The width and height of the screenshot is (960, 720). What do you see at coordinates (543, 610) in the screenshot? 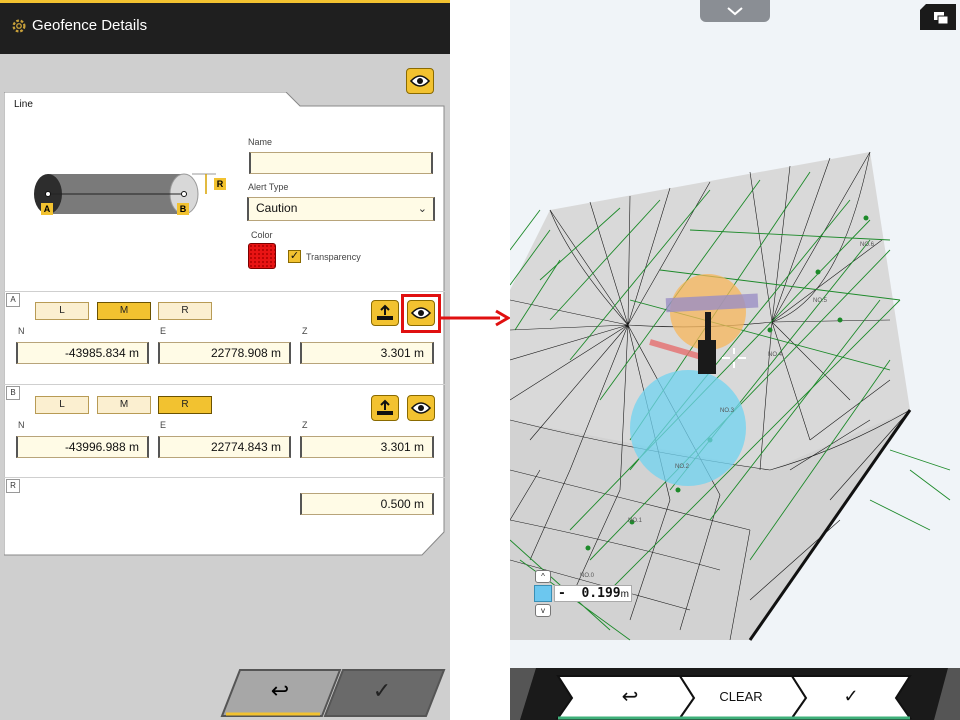
I see `elevation-down-button: v` at bounding box center [543, 610].